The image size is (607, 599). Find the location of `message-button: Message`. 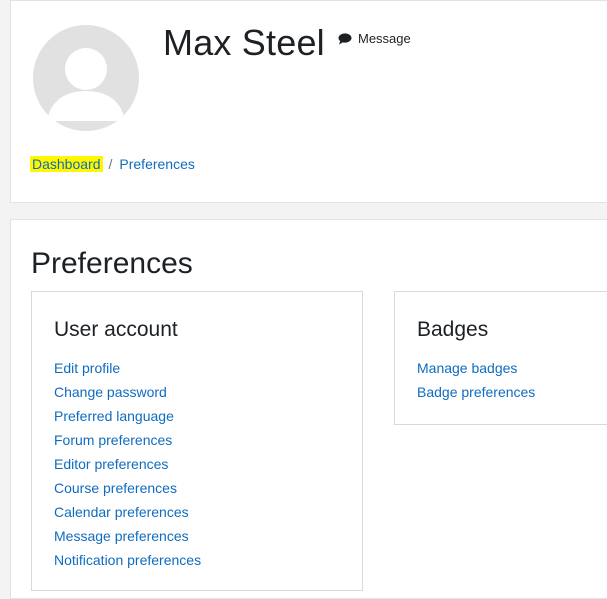

message-button: Message is located at coordinates (374, 38).